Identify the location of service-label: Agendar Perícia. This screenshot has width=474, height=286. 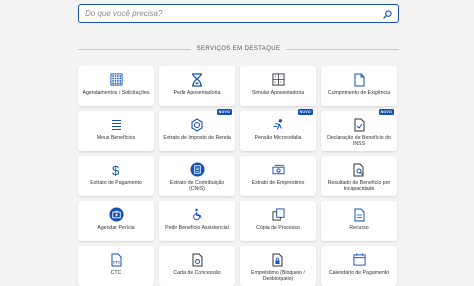
(116, 228).